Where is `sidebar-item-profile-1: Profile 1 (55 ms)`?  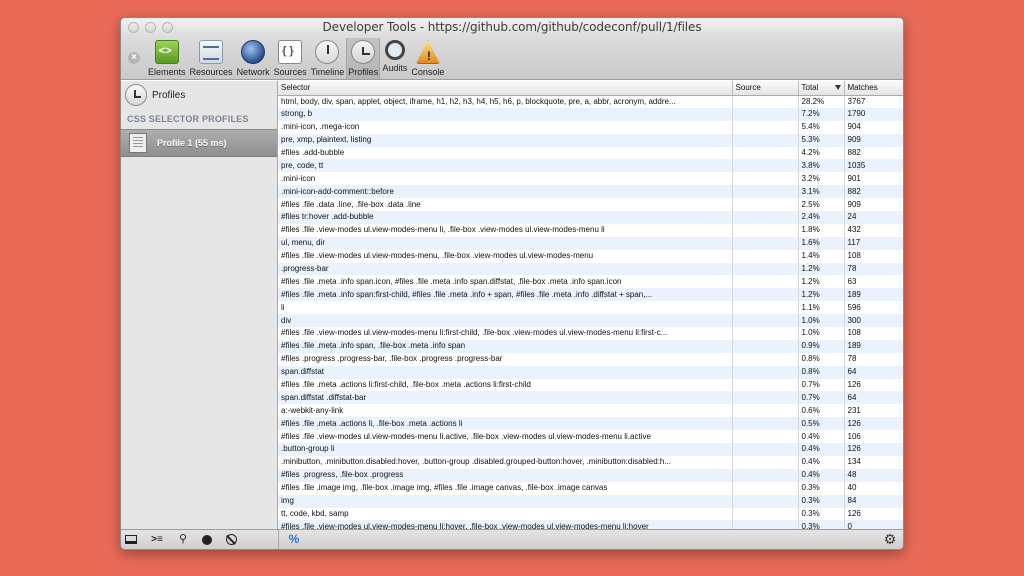
sidebar-item-profile-1: Profile 1 (55 ms) is located at coordinates (199, 143).